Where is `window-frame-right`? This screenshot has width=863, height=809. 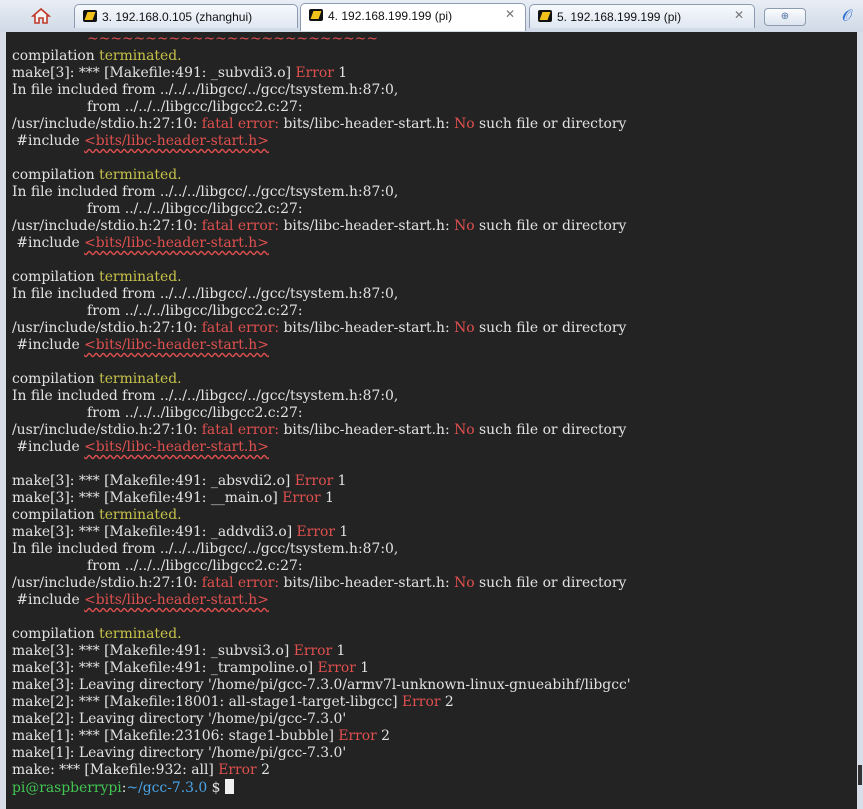
window-frame-right is located at coordinates (860, 420).